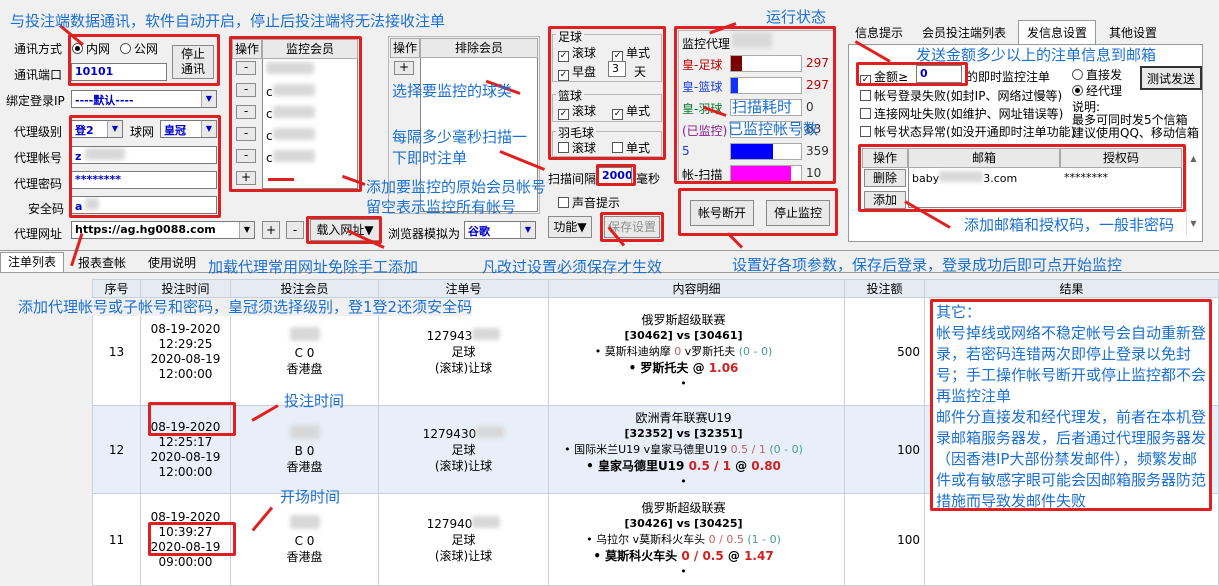  Describe the element at coordinates (35, 101) in the screenshot. I see `bind-ip-label: 绑定登录IP` at that location.